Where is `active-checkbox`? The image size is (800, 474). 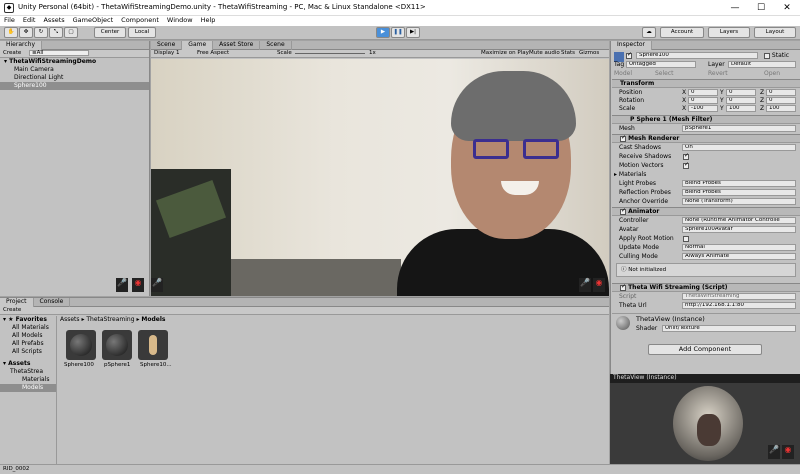 active-checkbox is located at coordinates (629, 55).